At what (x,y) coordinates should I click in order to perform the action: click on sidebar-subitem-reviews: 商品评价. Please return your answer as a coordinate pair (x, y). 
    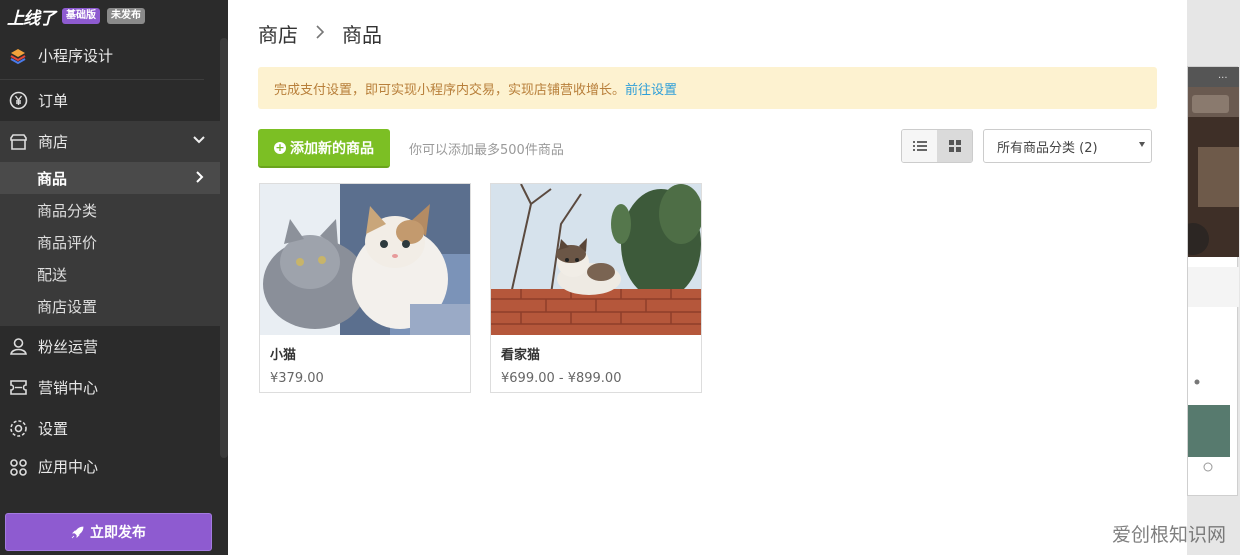
    Looking at the image, I should click on (110, 242).